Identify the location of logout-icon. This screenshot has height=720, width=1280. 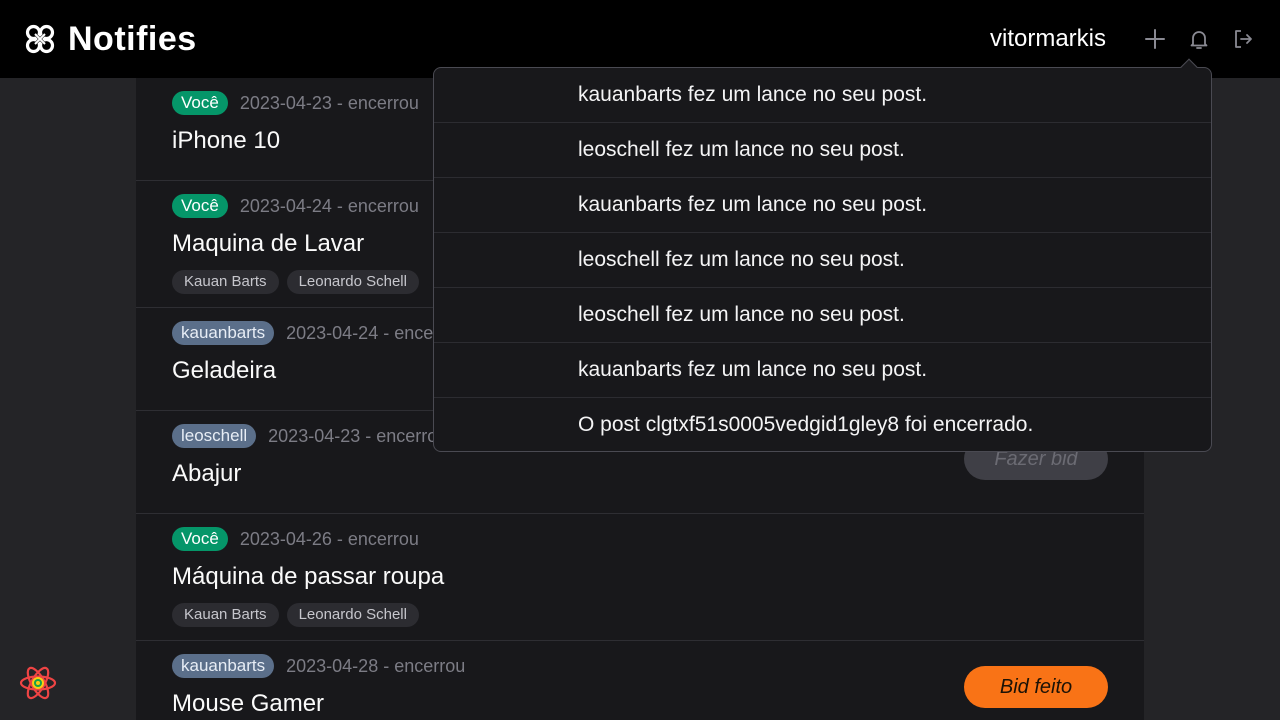
(1243, 39).